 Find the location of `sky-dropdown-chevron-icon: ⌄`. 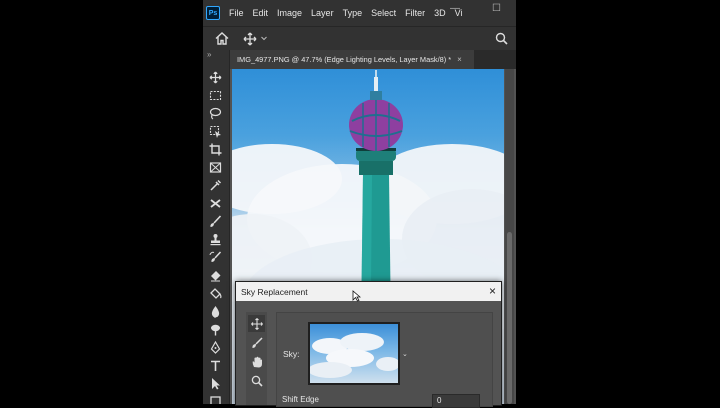

sky-dropdown-chevron-icon: ⌄ is located at coordinates (405, 354).